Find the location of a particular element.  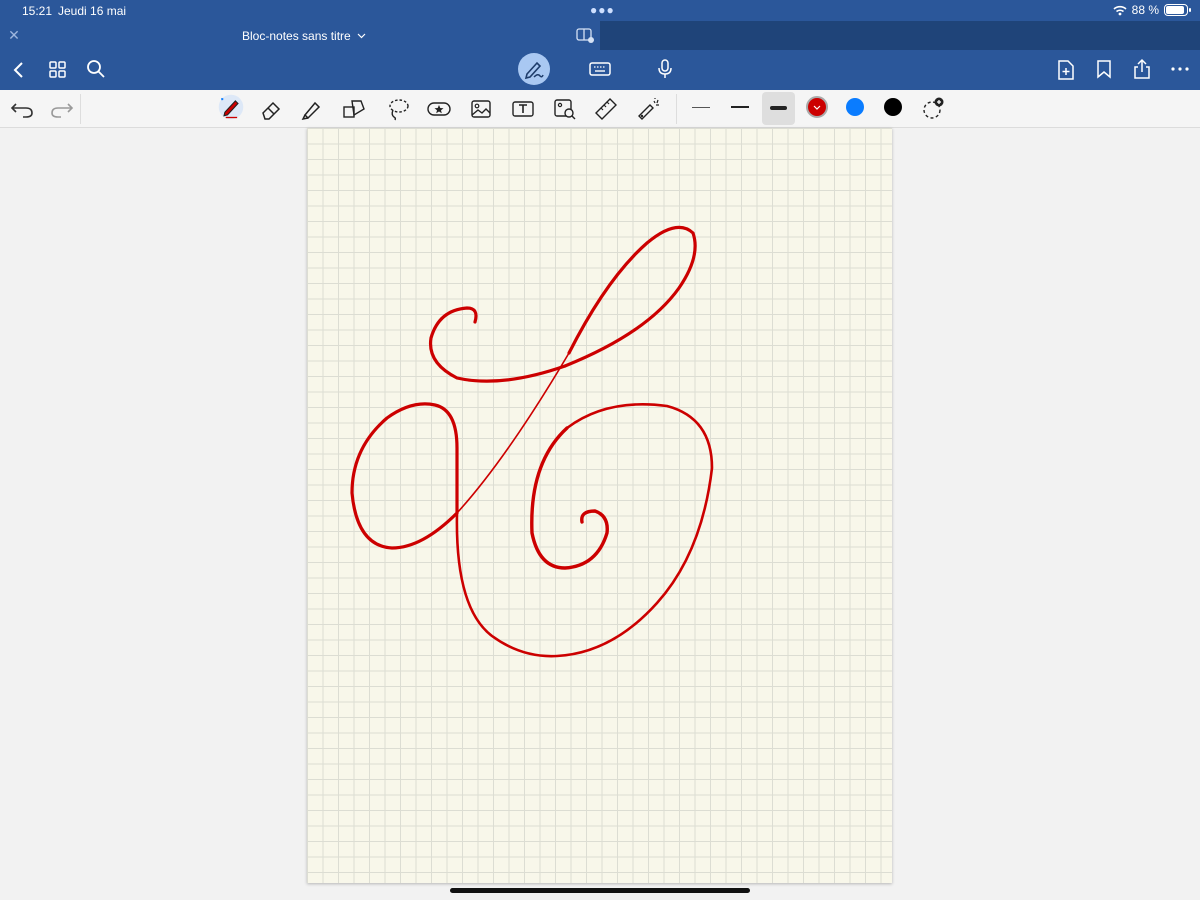

color-swatch-blue is located at coordinates (855, 107).